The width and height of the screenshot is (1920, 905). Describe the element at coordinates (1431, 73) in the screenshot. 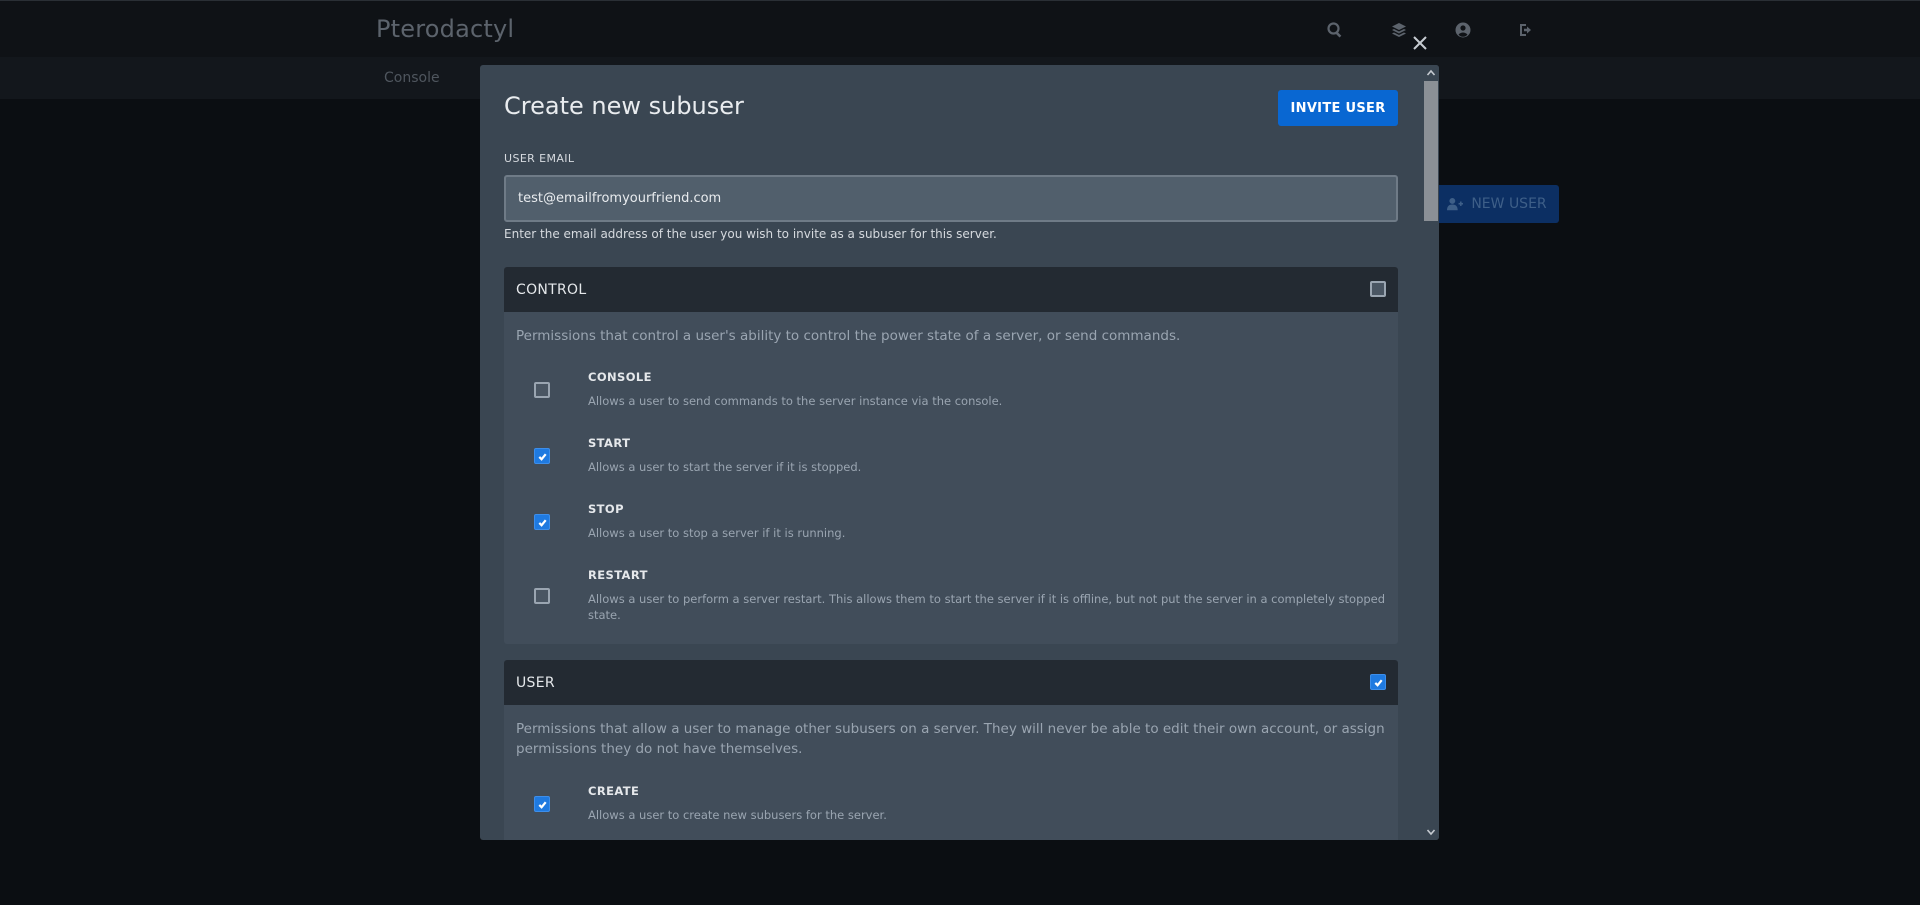

I see `scroll-up-icon` at that location.